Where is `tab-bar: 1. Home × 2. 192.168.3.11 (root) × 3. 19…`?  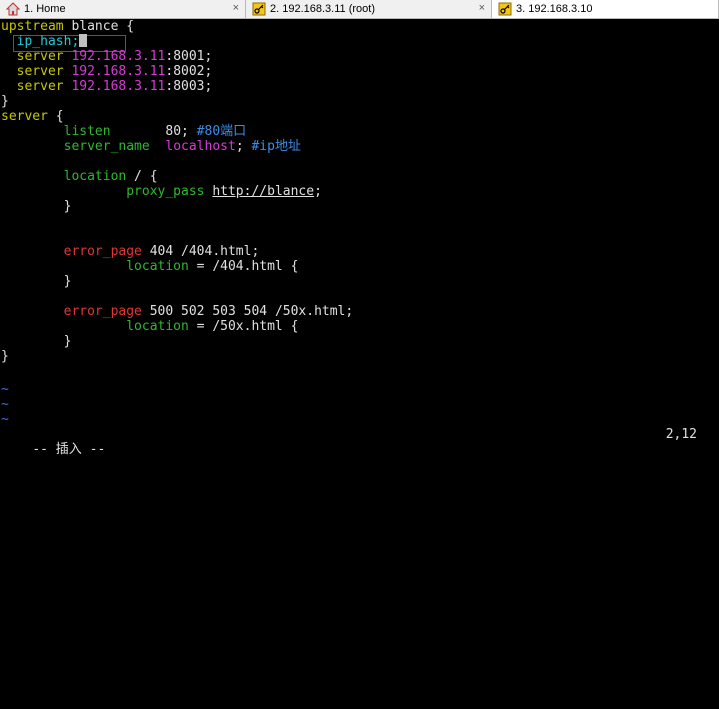 tab-bar: 1. Home × 2. 192.168.3.11 (root) × 3. 19… is located at coordinates (359, 9).